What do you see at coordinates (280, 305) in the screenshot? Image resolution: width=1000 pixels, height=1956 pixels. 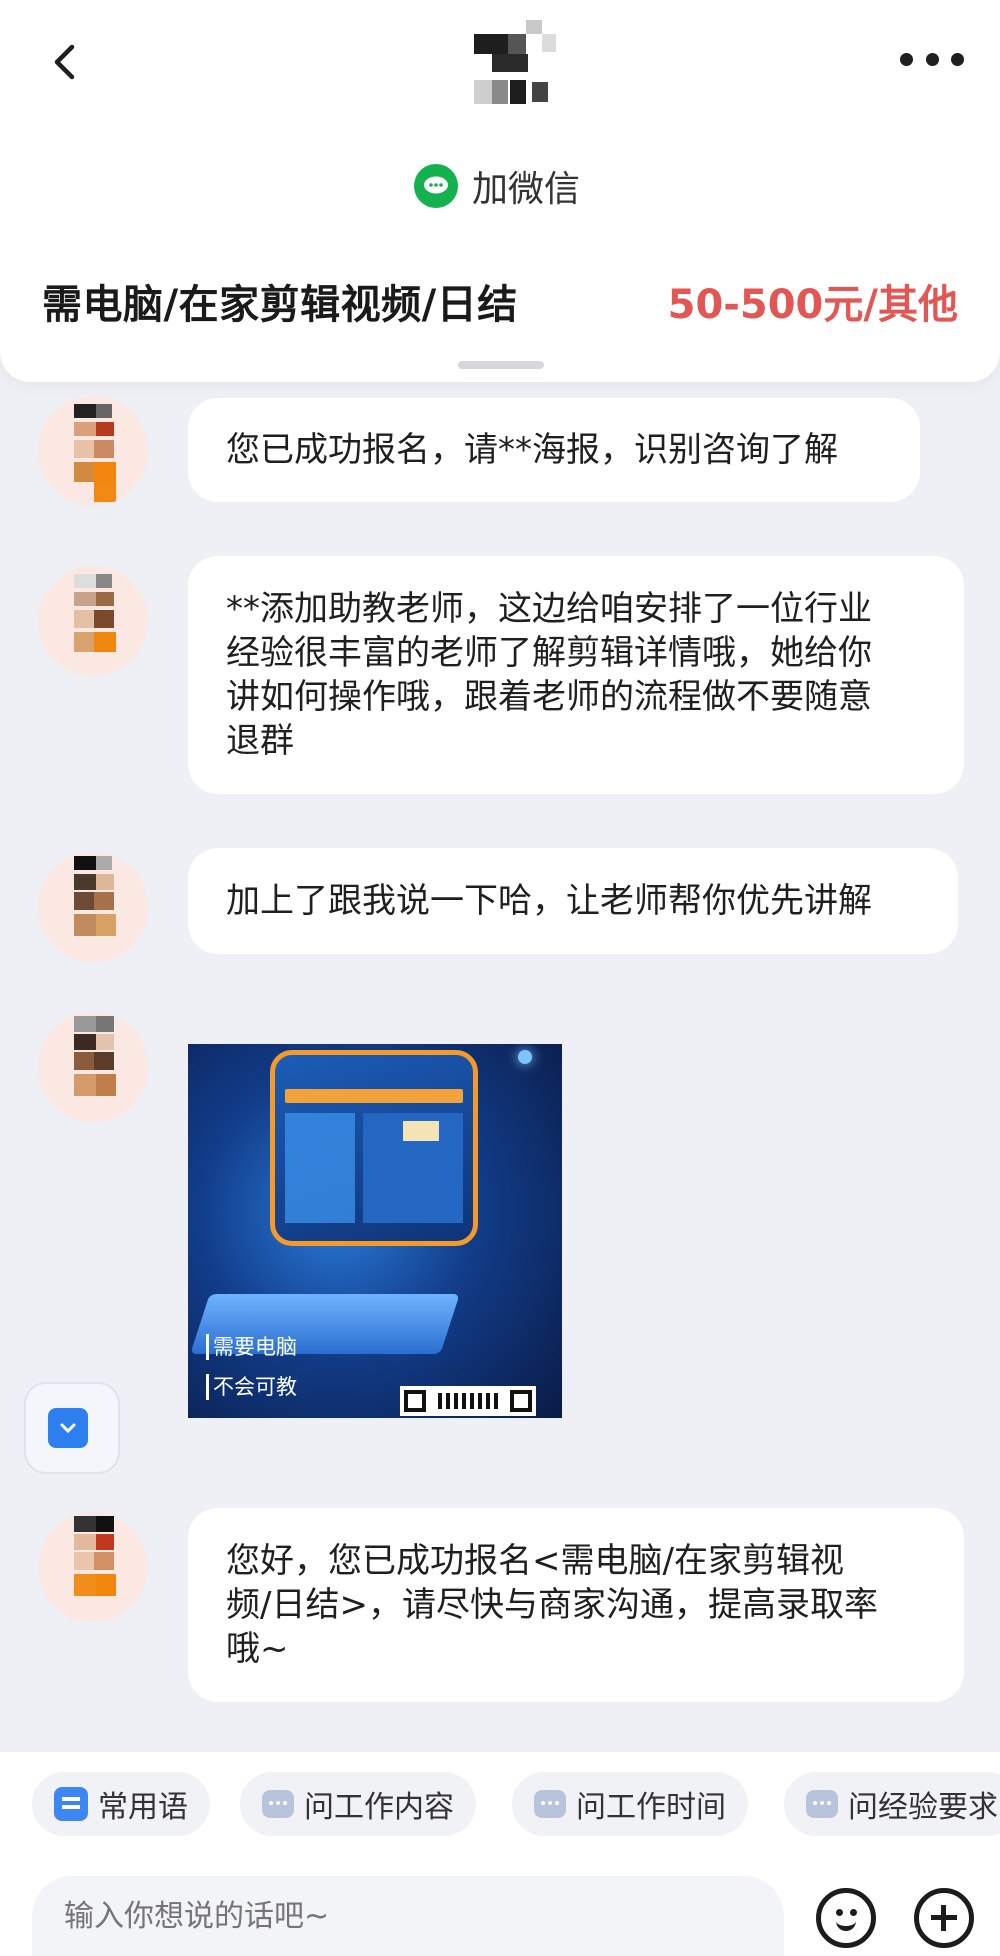 I see `job-title: 需电脑/在家剪辑视频/日结` at bounding box center [280, 305].